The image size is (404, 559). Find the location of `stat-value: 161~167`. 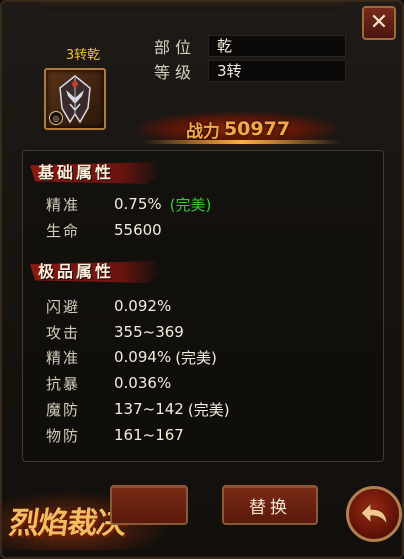

stat-value: 161~167 is located at coordinates (149, 435).